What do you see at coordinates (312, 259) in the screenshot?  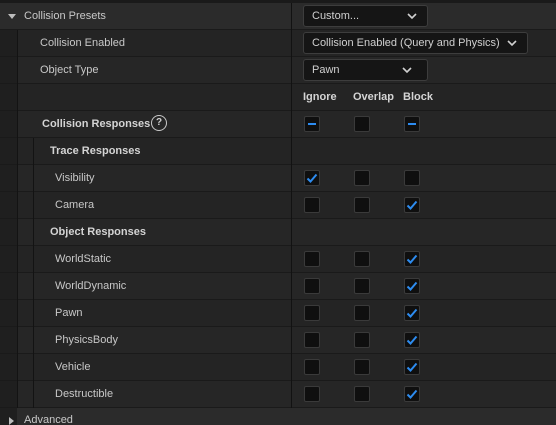 I see `worldstatic-ignore-checkbox` at bounding box center [312, 259].